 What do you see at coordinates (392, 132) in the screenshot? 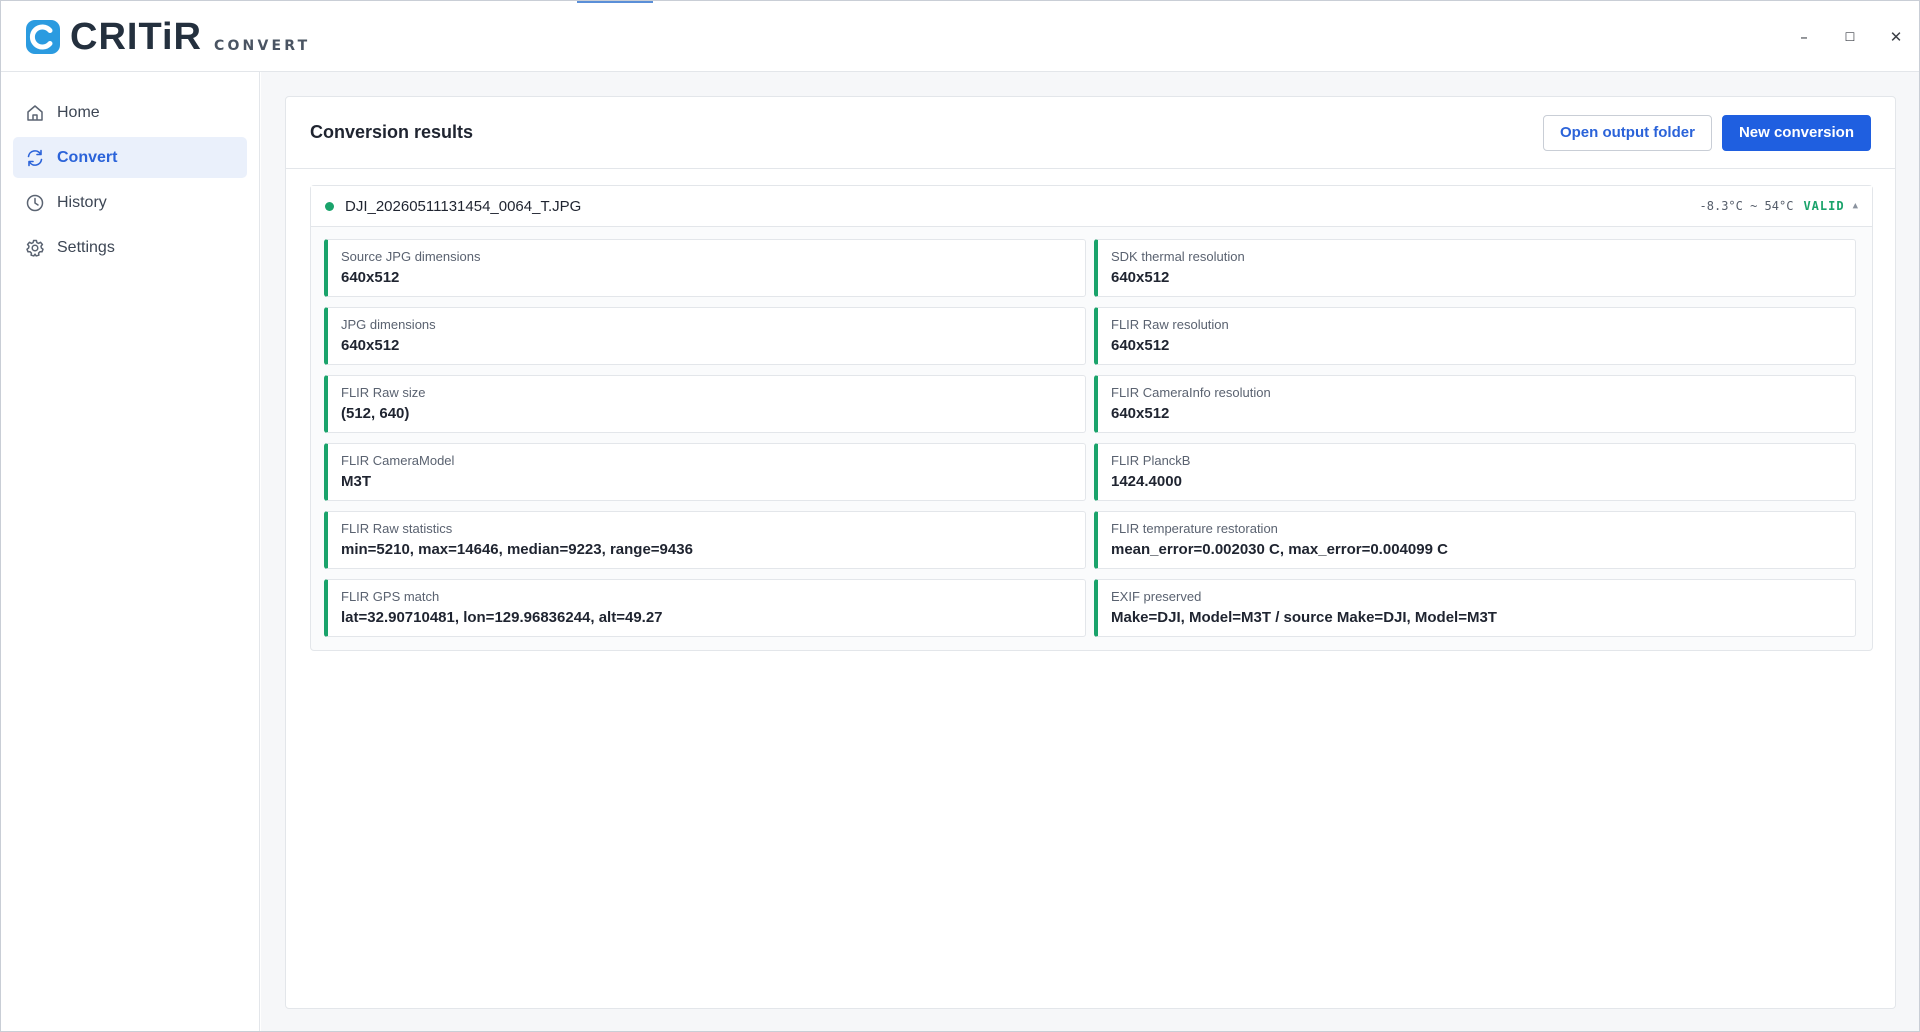
I see `page-title: Conversion results` at bounding box center [392, 132].